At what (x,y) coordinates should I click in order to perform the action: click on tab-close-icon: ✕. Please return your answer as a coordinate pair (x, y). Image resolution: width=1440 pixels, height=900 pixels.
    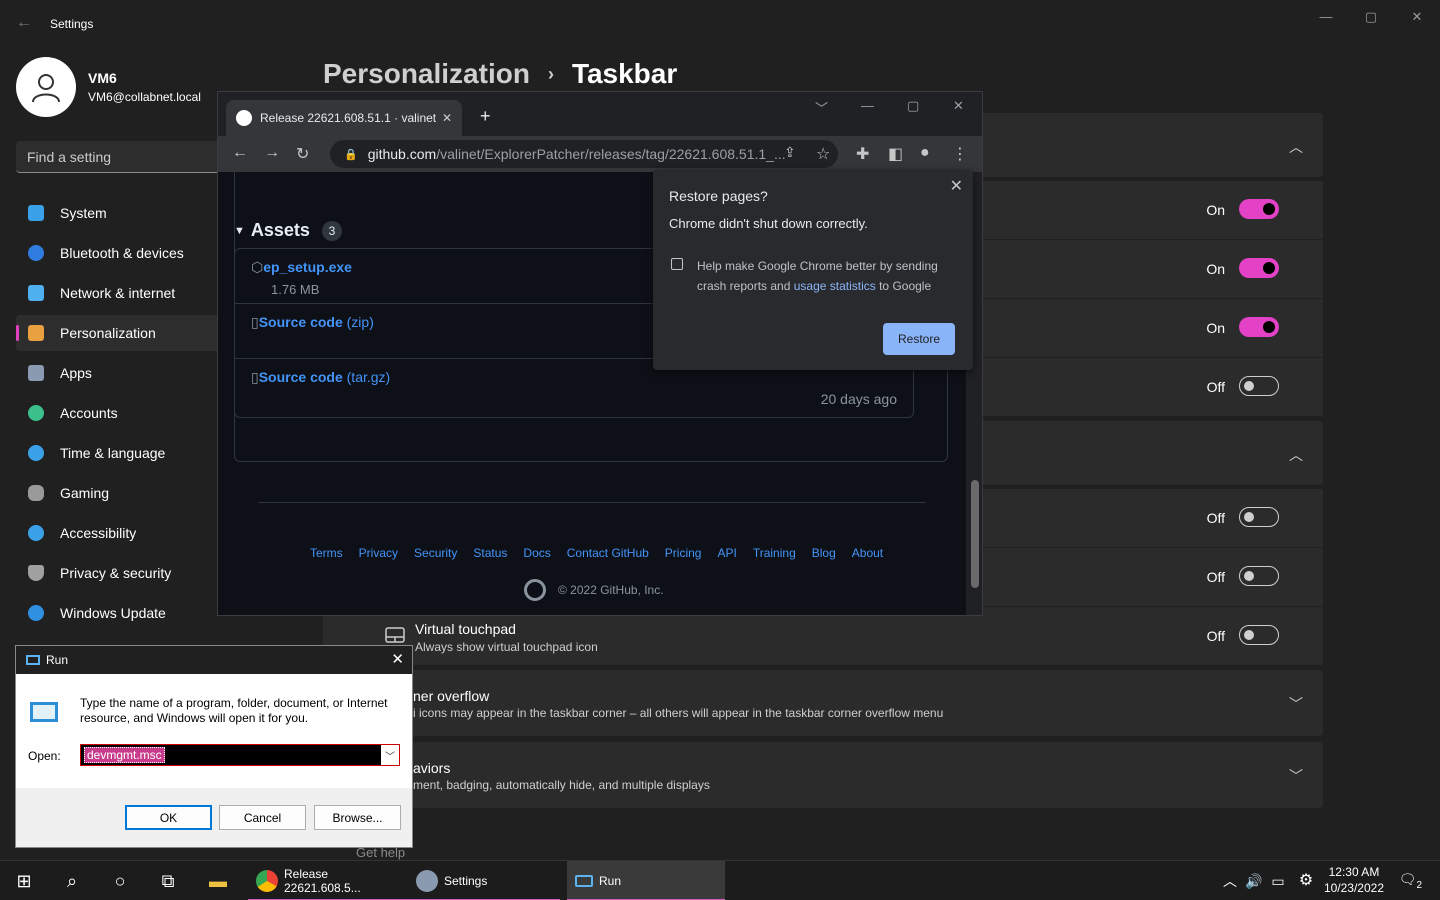
    Looking at the image, I should click on (447, 118).